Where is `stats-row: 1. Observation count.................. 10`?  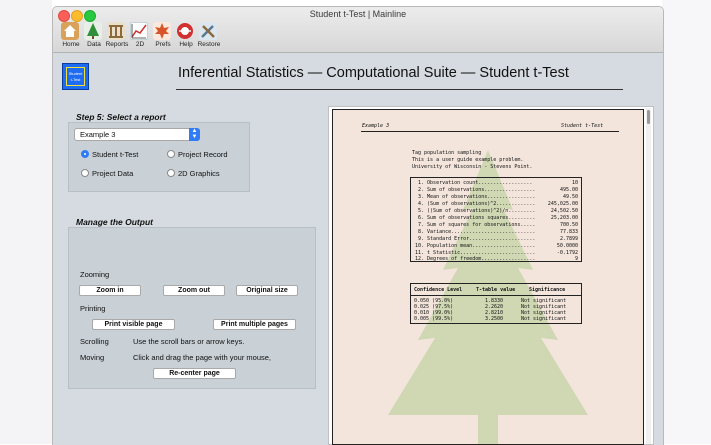 stats-row: 1. Observation count.................. 10 is located at coordinates (496, 183).